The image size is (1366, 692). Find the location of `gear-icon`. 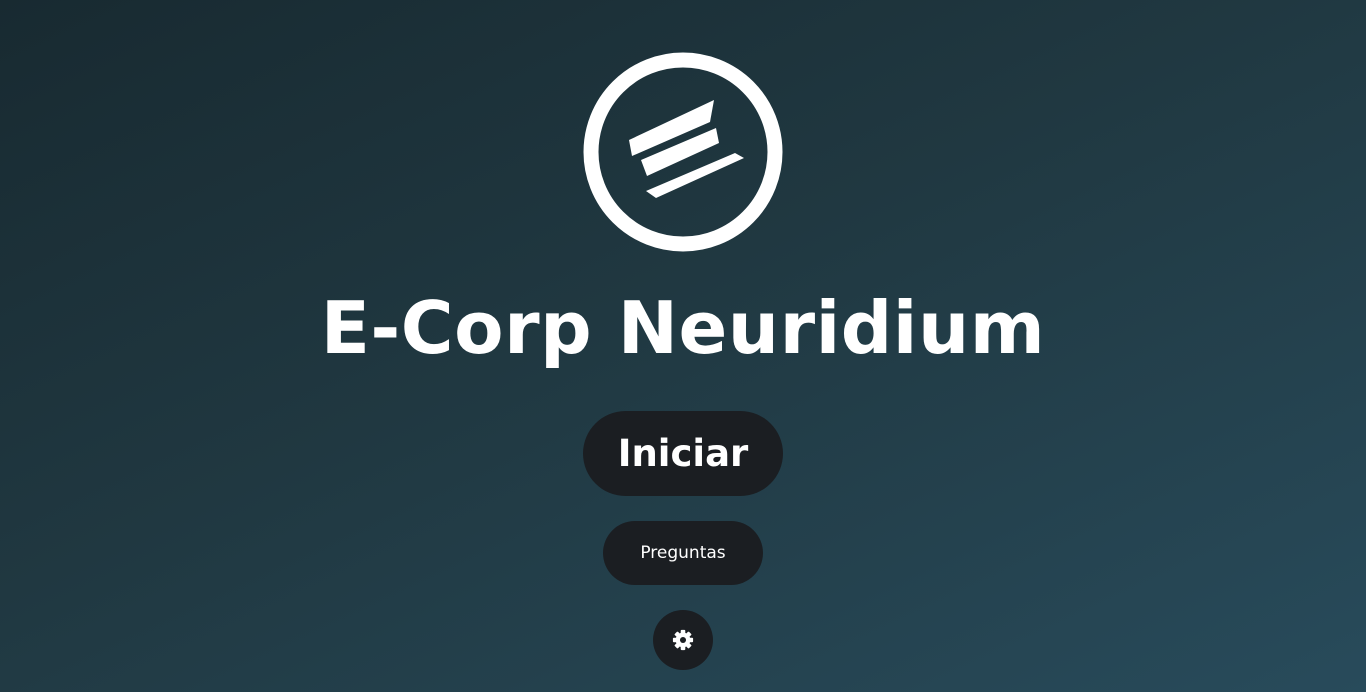

gear-icon is located at coordinates (683, 640).